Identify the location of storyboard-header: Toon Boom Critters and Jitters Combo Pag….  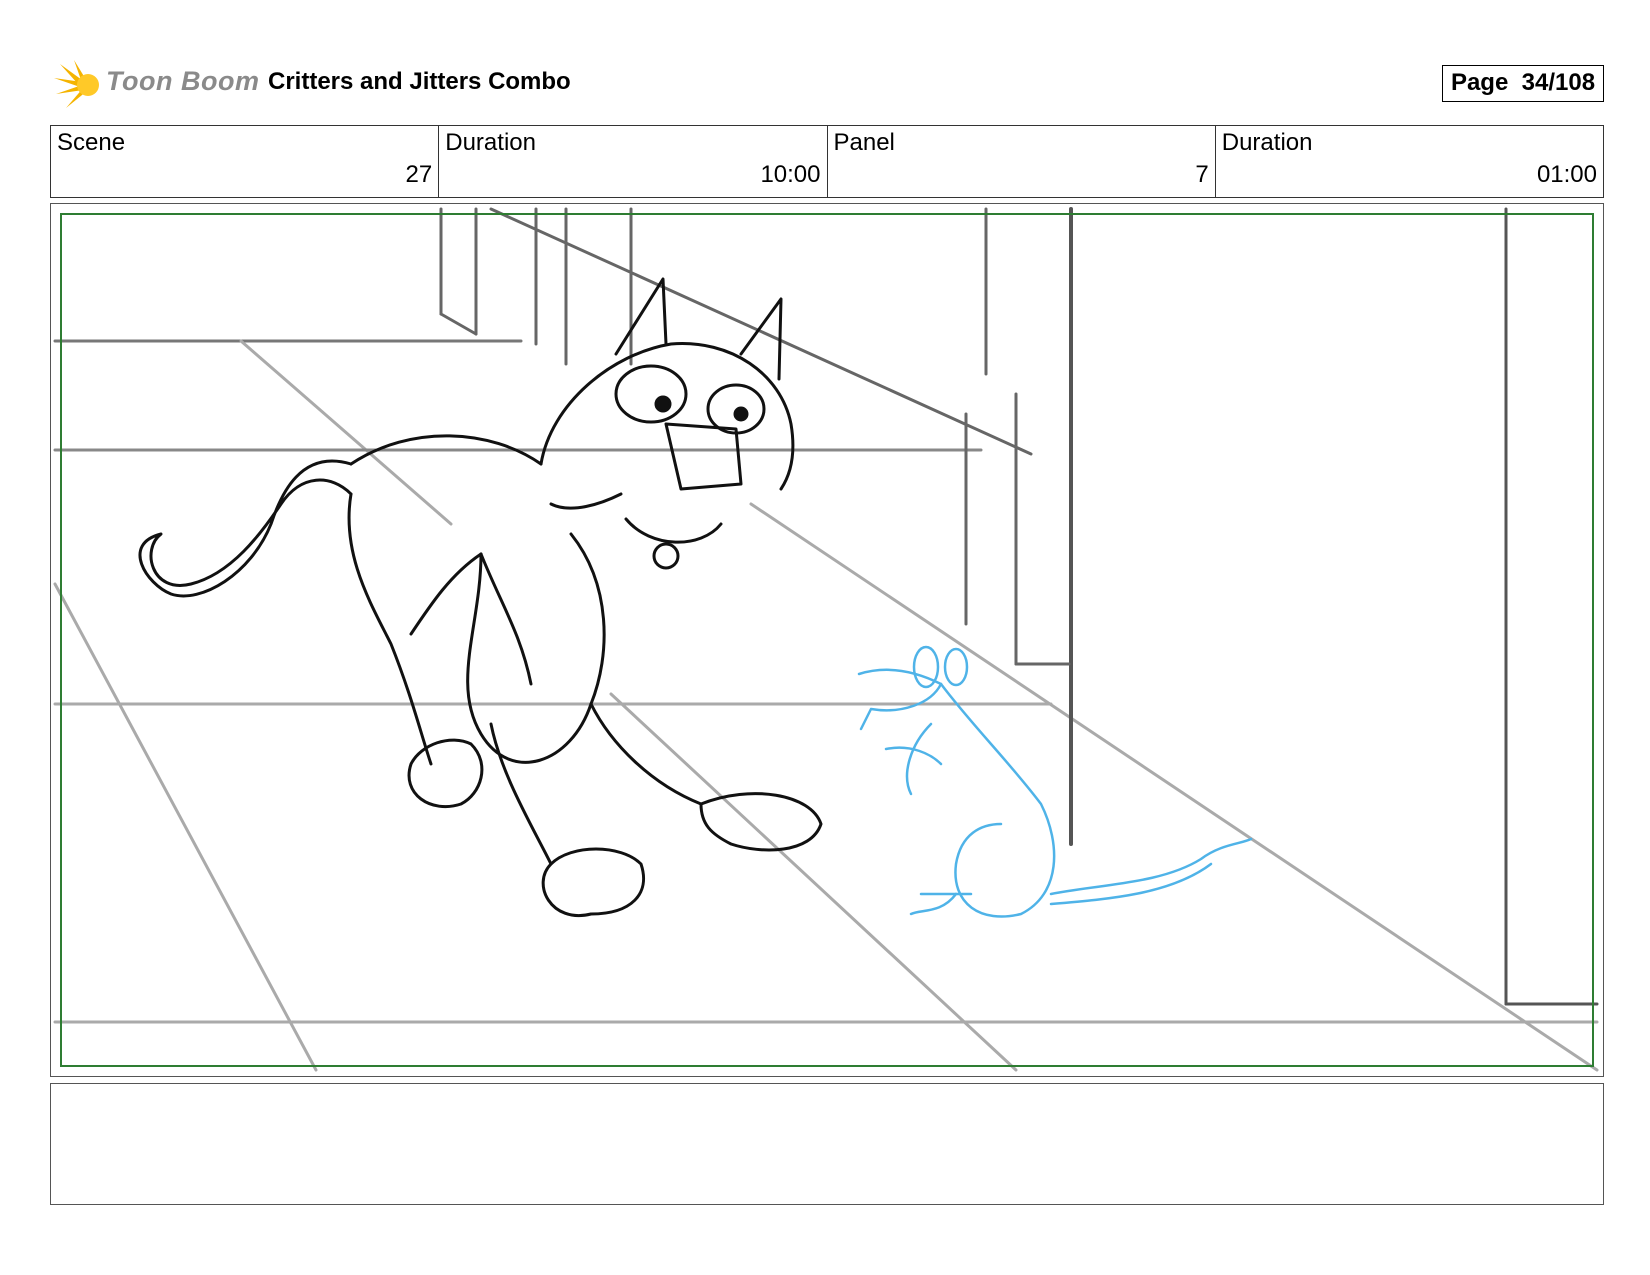
(832, 84).